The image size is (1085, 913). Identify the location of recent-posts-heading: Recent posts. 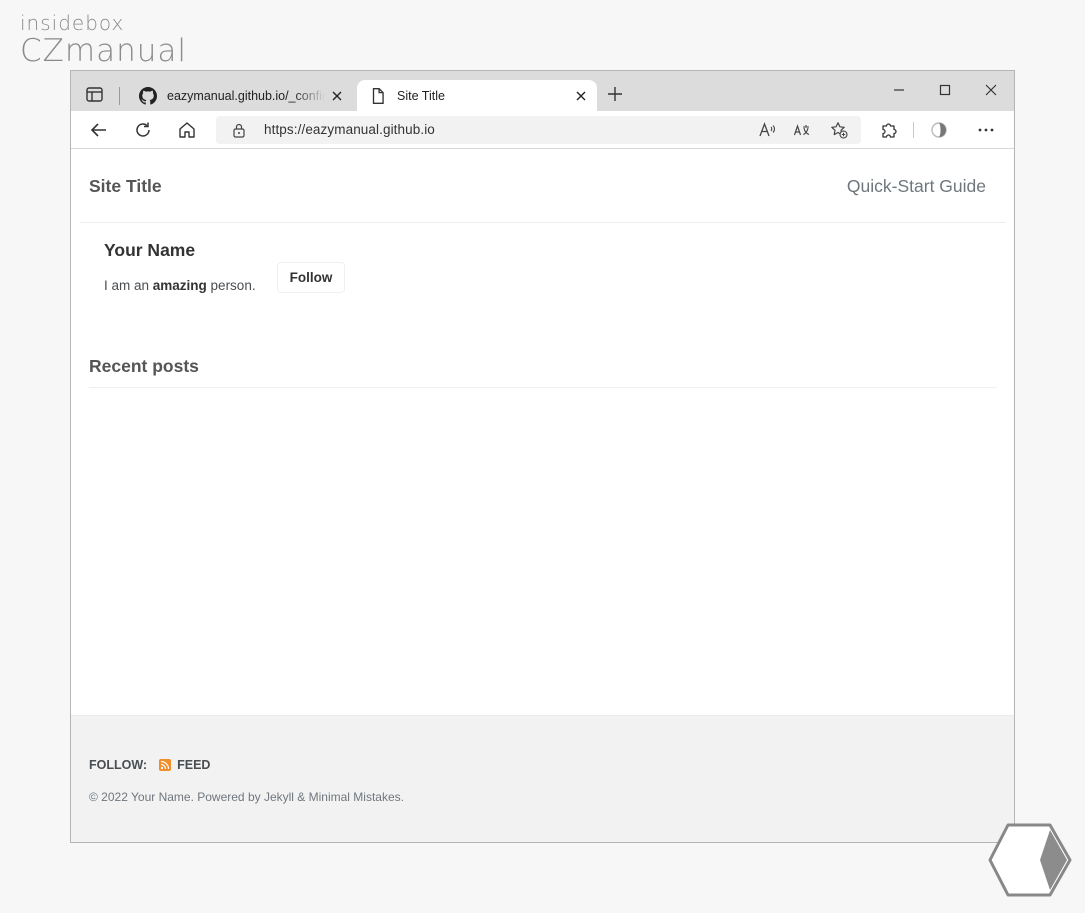
(144, 366).